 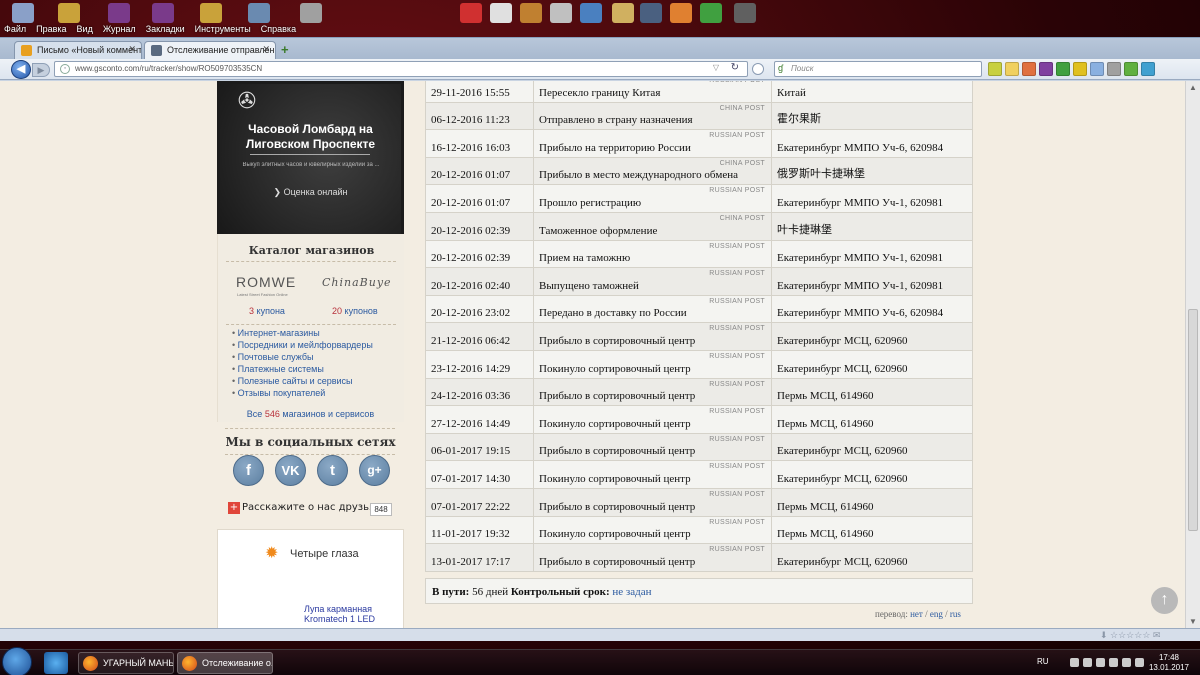 I want to click on internet-explorer-icon, so click(x=56, y=663).